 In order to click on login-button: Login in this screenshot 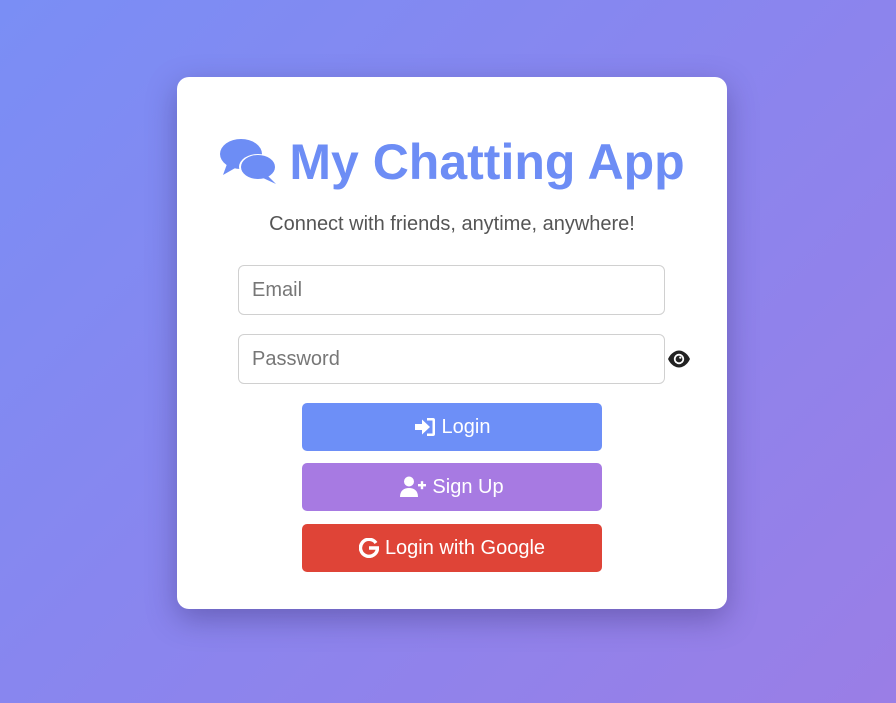, I will do `click(452, 427)`.